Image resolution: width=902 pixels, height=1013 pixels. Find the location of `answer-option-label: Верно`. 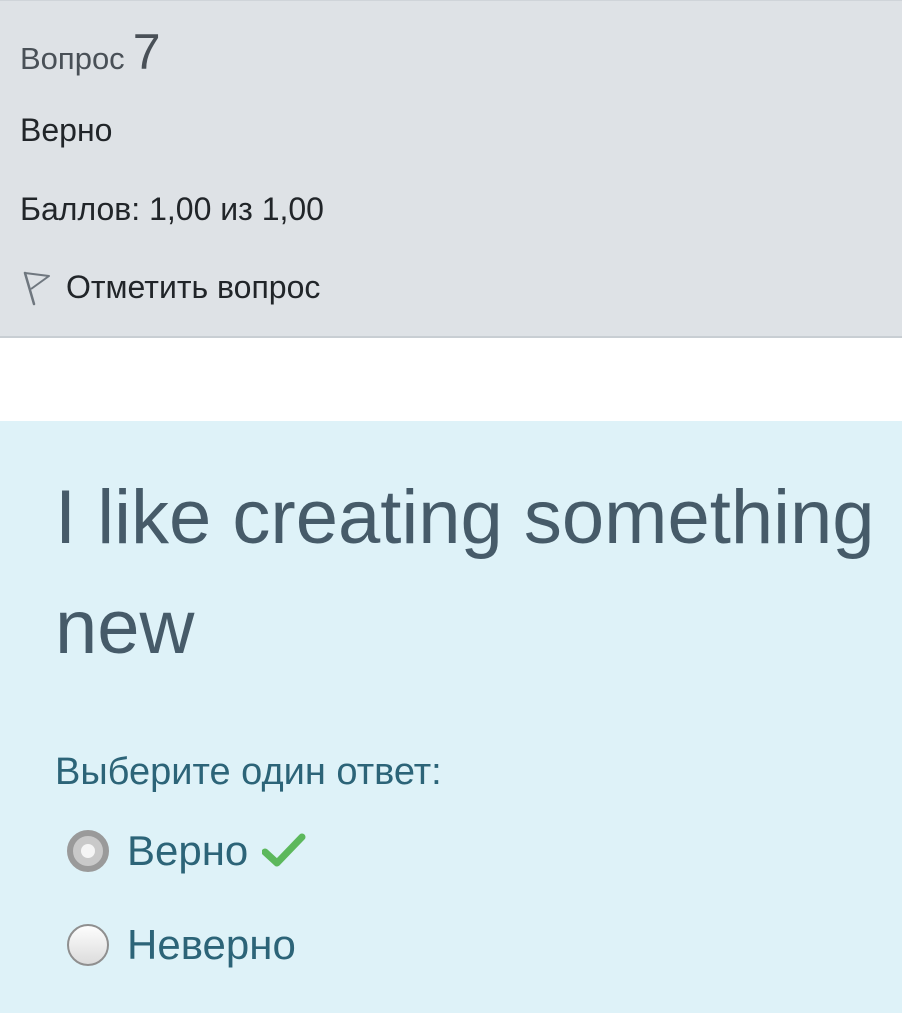

answer-option-label: Верно is located at coordinates (188, 850).